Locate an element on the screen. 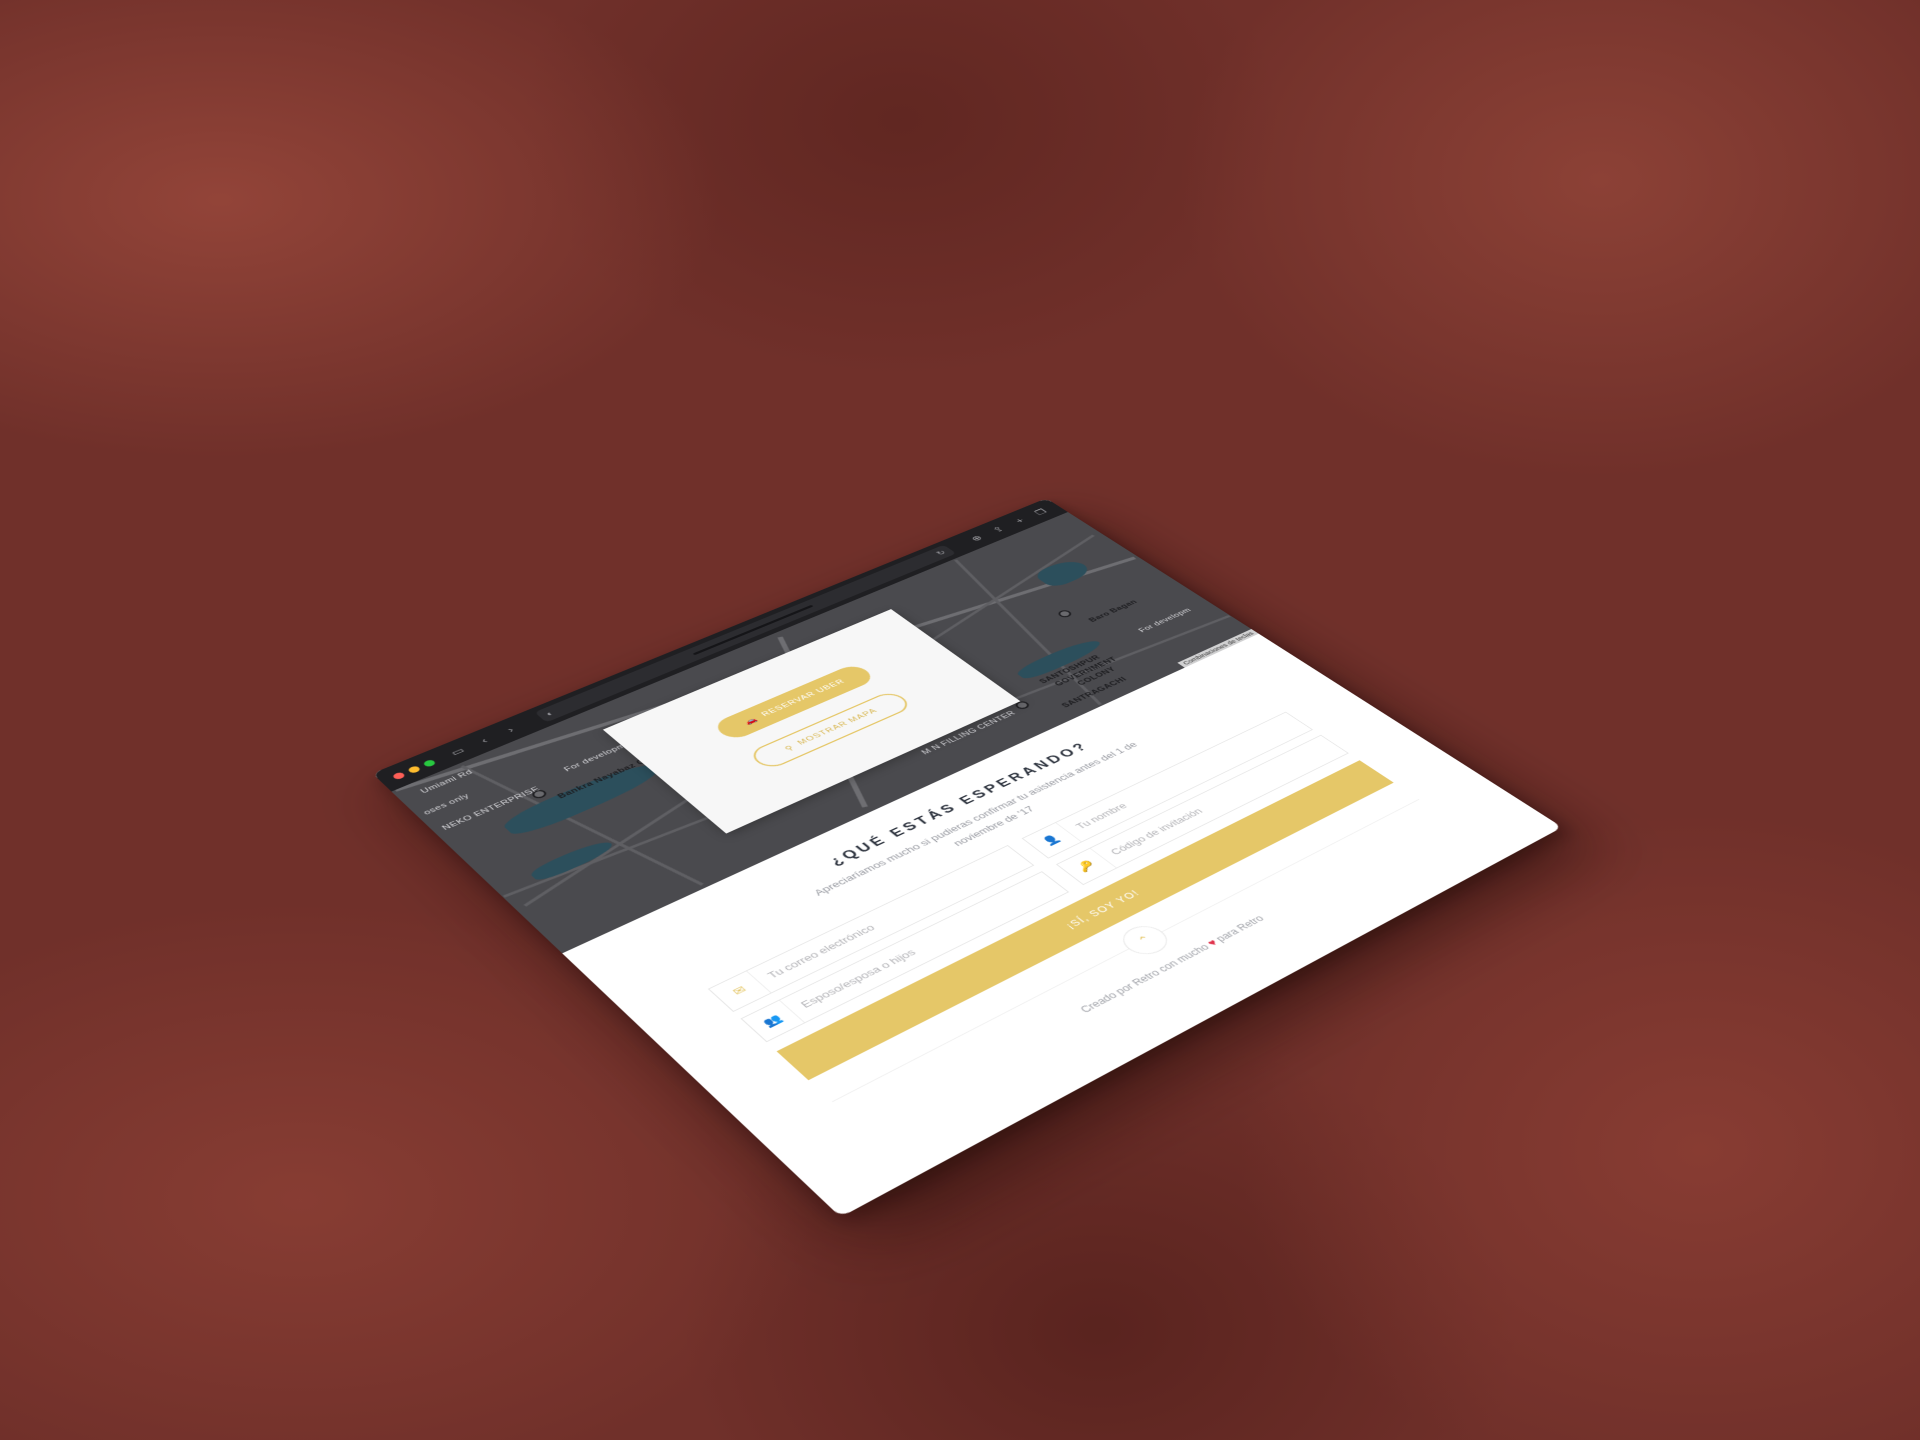 This screenshot has width=1920, height=1440. share-icon: ⇪ is located at coordinates (998, 529).